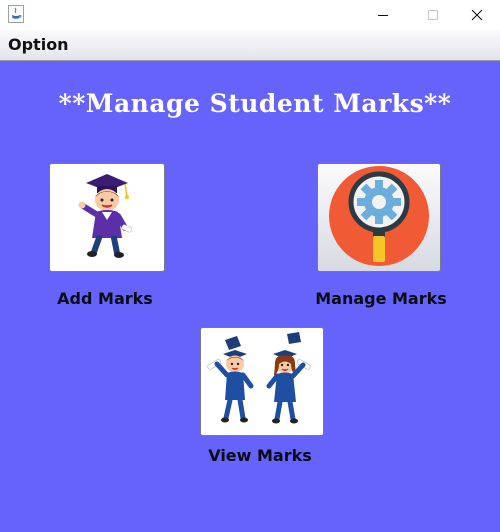  I want to click on maximize-button, so click(433, 15).